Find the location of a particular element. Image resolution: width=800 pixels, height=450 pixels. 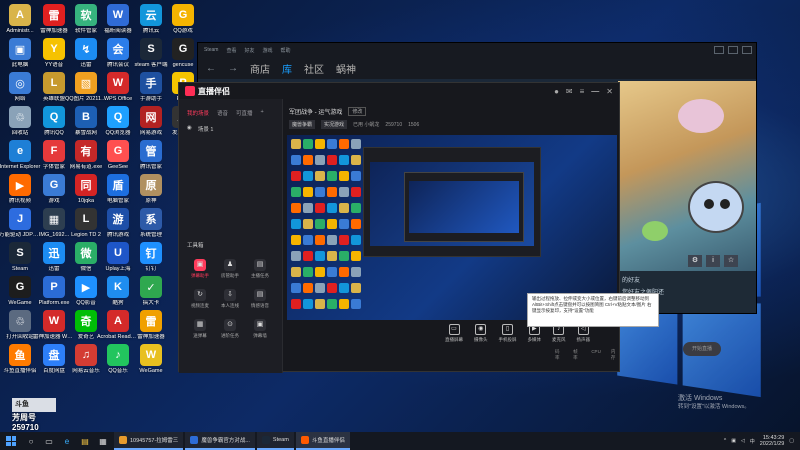

app-icon: ↯ is located at coordinates (86, 49).